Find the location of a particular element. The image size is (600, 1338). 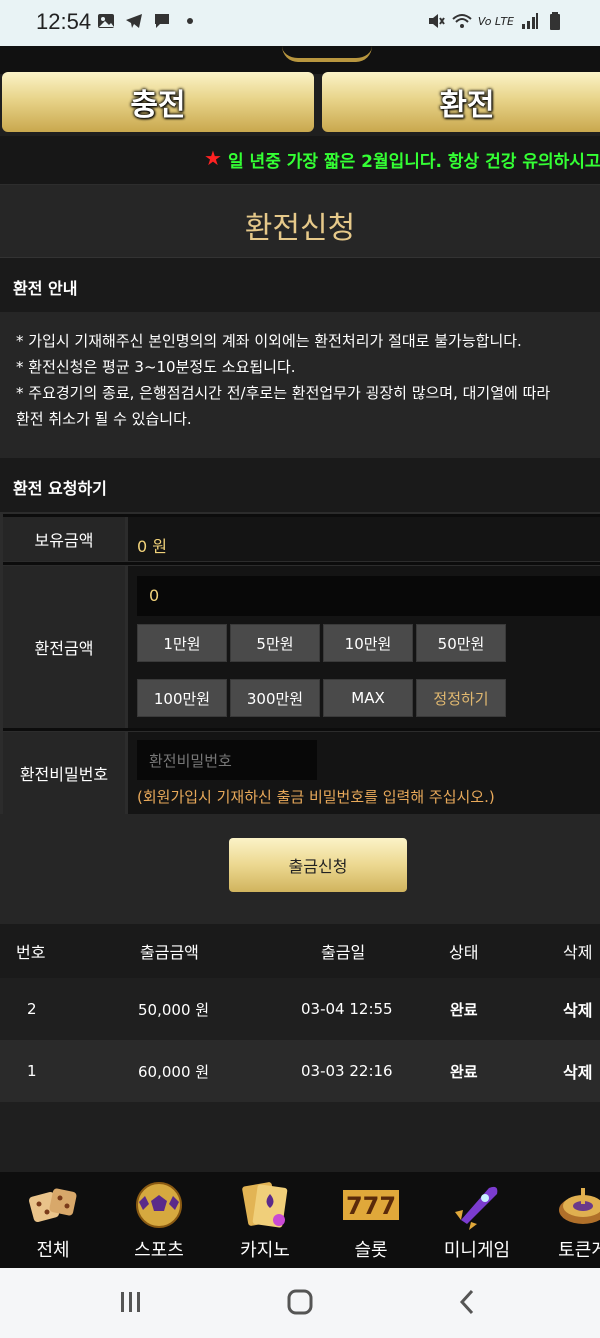

amount-cell: 0 1만원 5만원 10만원 50만원 100만원 300만원 MAX 정정하기 is located at coordinates (364, 647).